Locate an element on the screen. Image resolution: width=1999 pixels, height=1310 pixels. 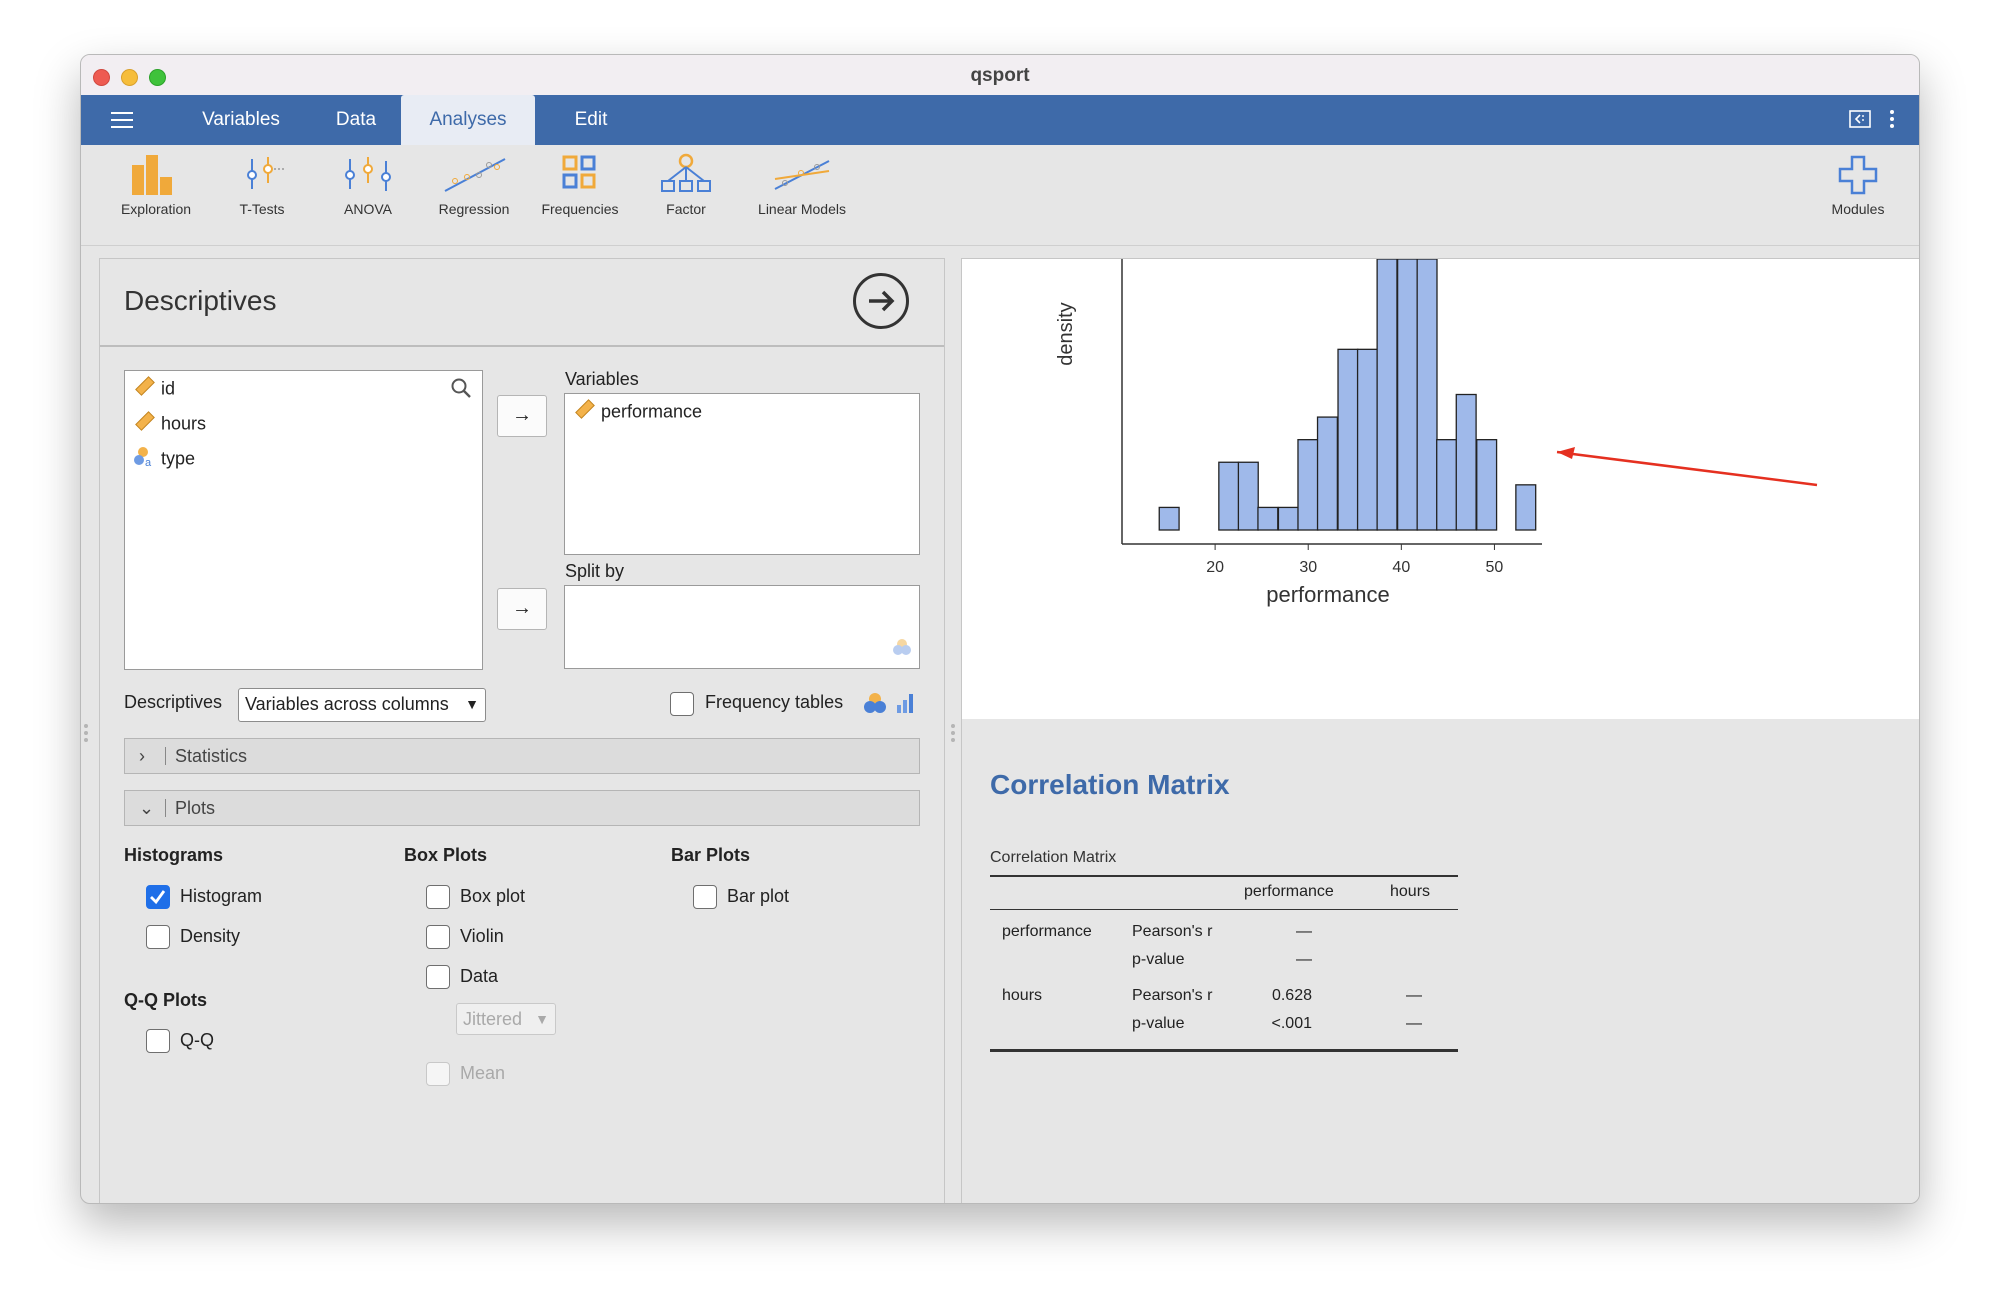
run-analysis-button is located at coordinates (881, 301).